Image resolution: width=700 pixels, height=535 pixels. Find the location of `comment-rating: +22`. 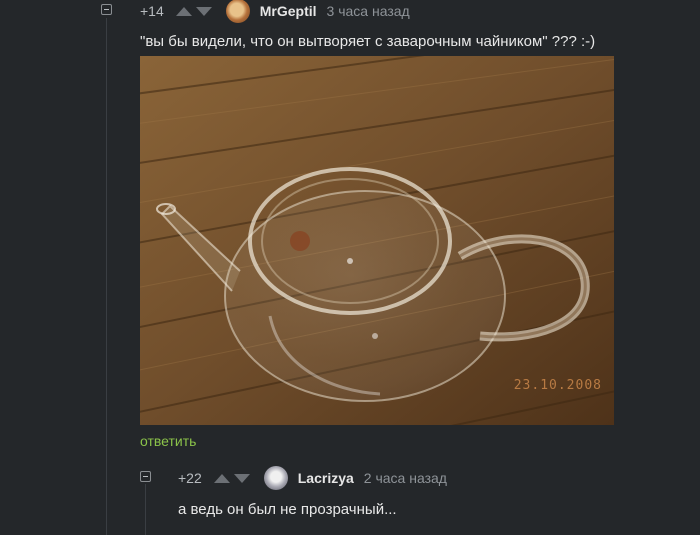

comment-rating: +22 is located at coordinates (190, 478).